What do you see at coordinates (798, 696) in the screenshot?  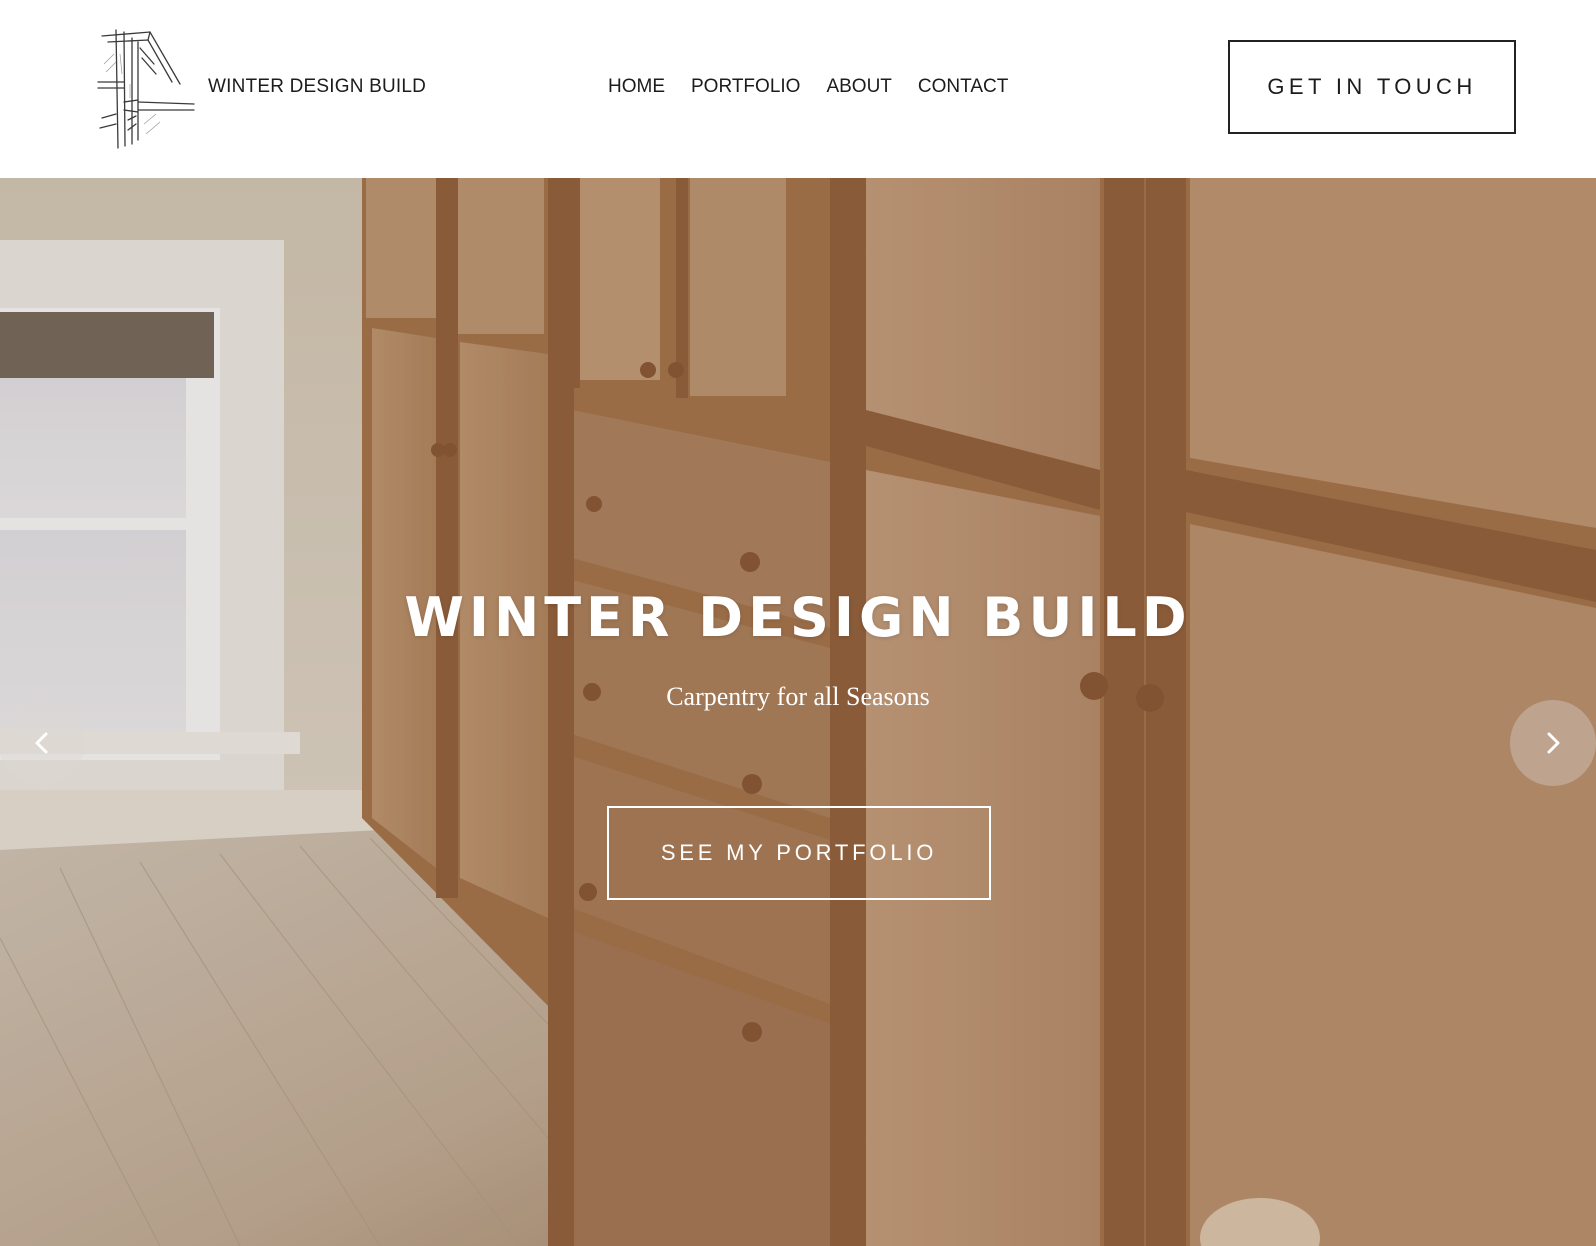 I see `hero-subtitle: Carpentry for all Seasons` at bounding box center [798, 696].